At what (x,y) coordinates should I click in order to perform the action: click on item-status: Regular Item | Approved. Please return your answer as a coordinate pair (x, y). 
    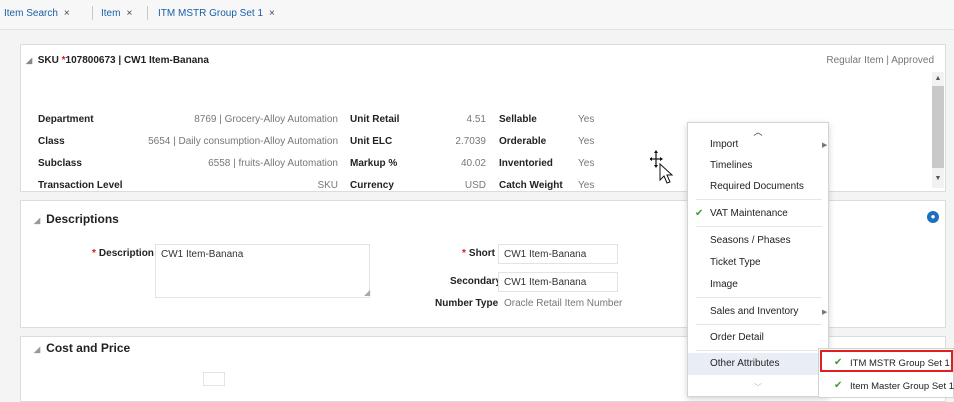
    Looking at the image, I should click on (880, 60).